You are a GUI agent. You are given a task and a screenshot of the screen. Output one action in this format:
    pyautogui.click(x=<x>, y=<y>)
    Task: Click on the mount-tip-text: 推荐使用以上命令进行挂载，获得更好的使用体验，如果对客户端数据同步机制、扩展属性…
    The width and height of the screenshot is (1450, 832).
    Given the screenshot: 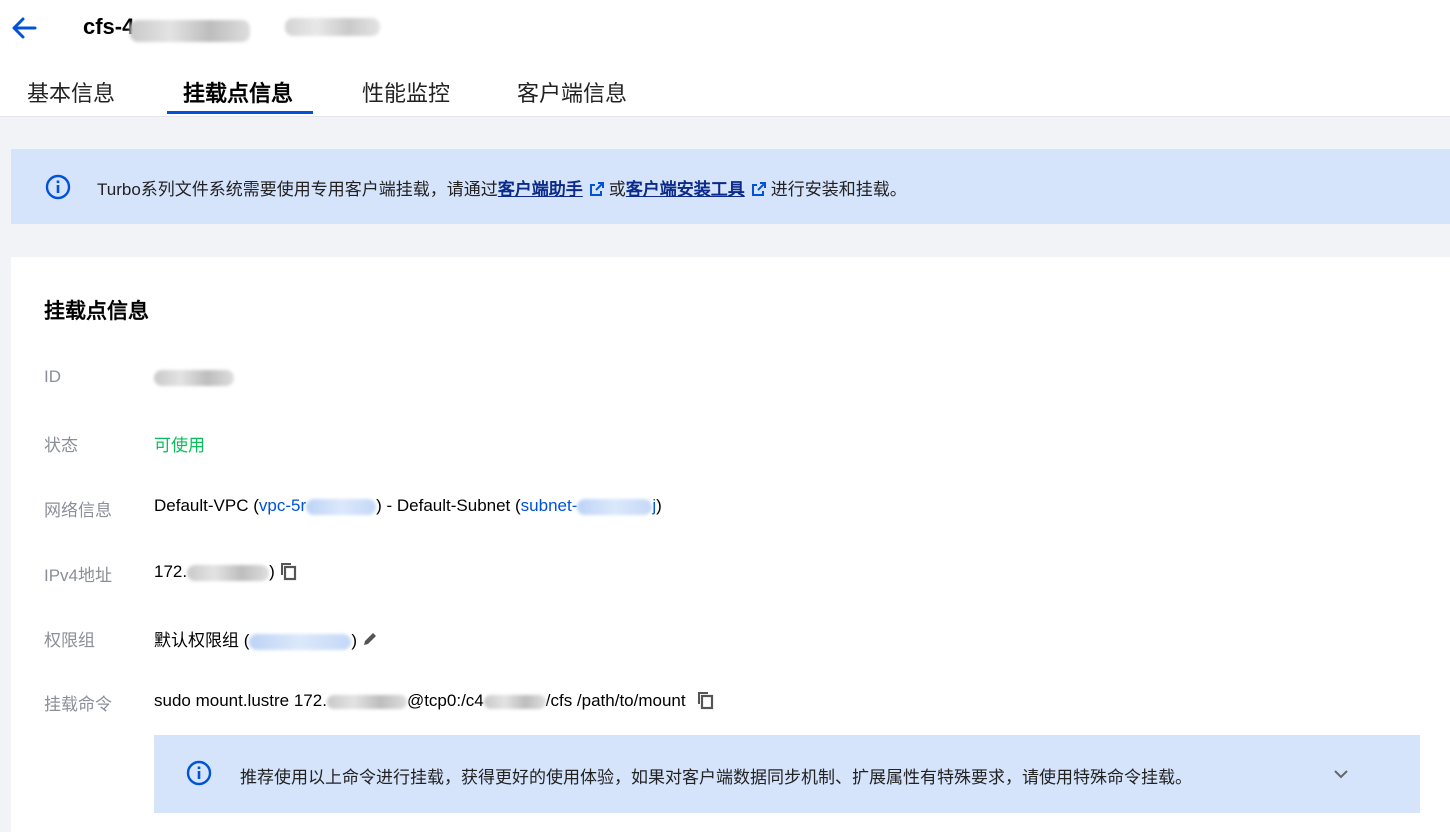 What is the action you would take?
    pyautogui.click(x=716, y=777)
    